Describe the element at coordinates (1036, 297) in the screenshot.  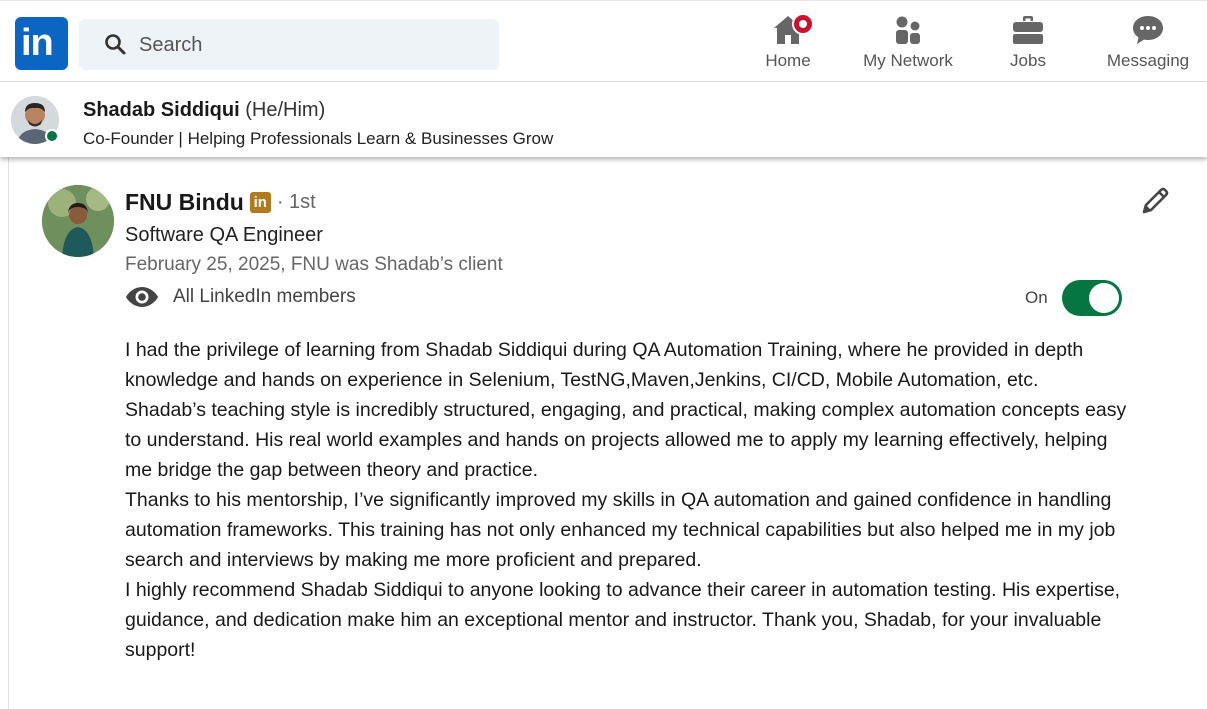
I see `toggle-label: On` at that location.